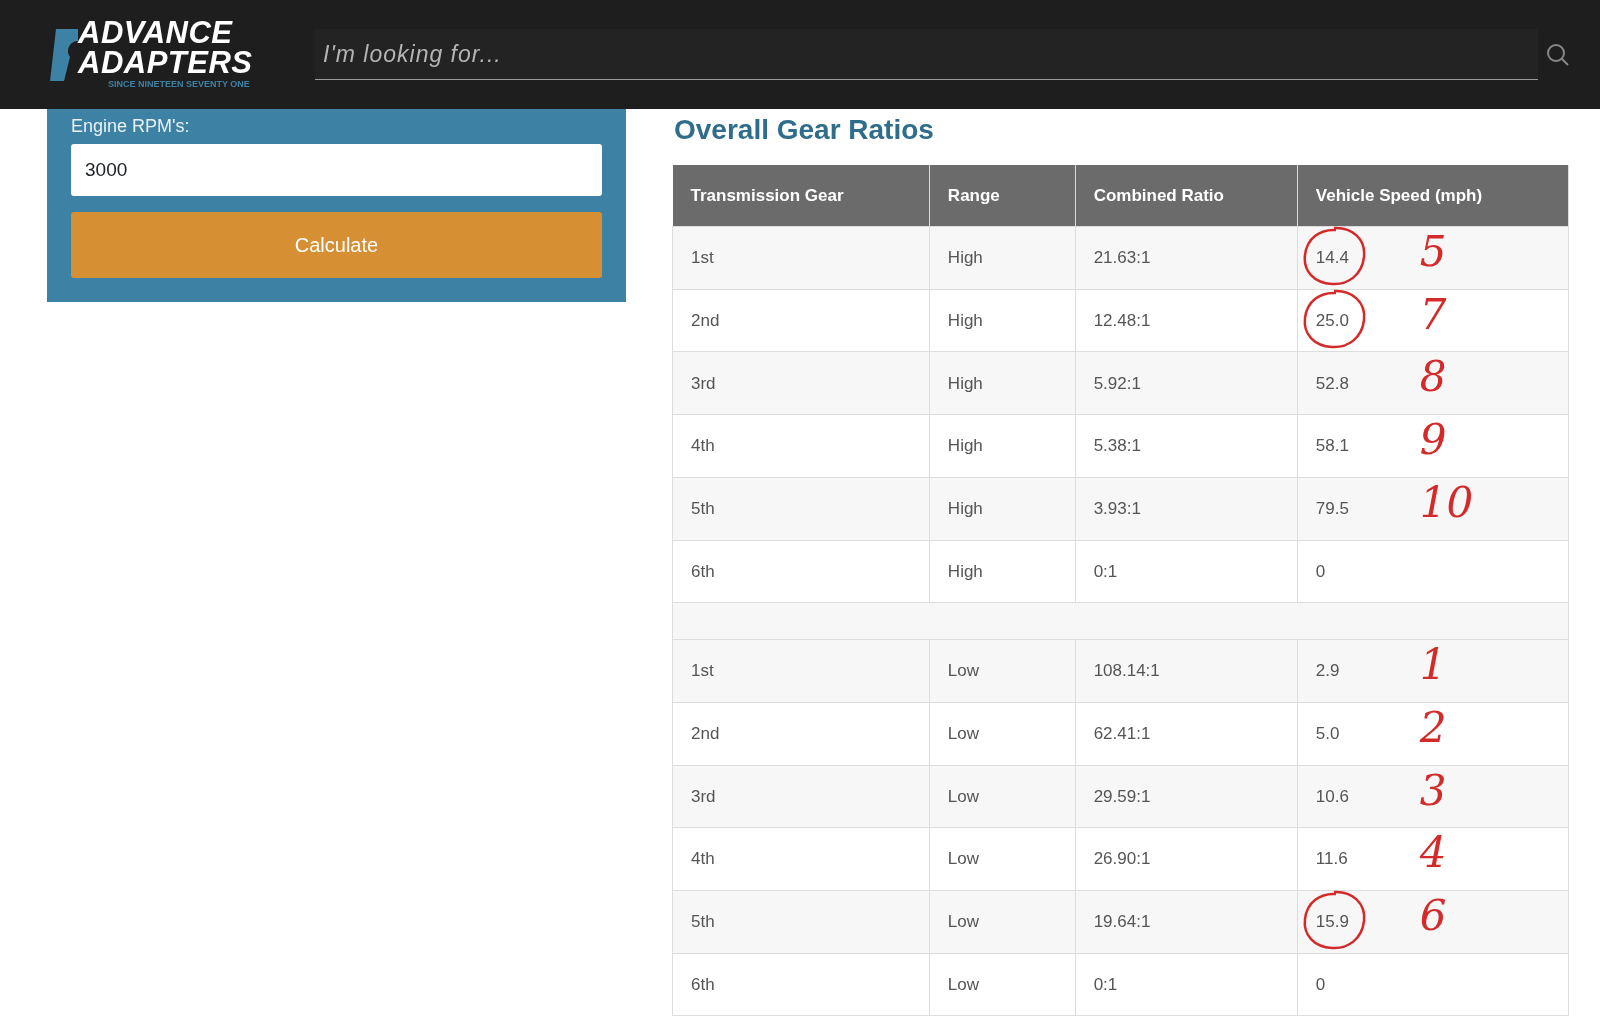  Describe the element at coordinates (1332, 258) in the screenshot. I see `table-cell: 14.4` at that location.